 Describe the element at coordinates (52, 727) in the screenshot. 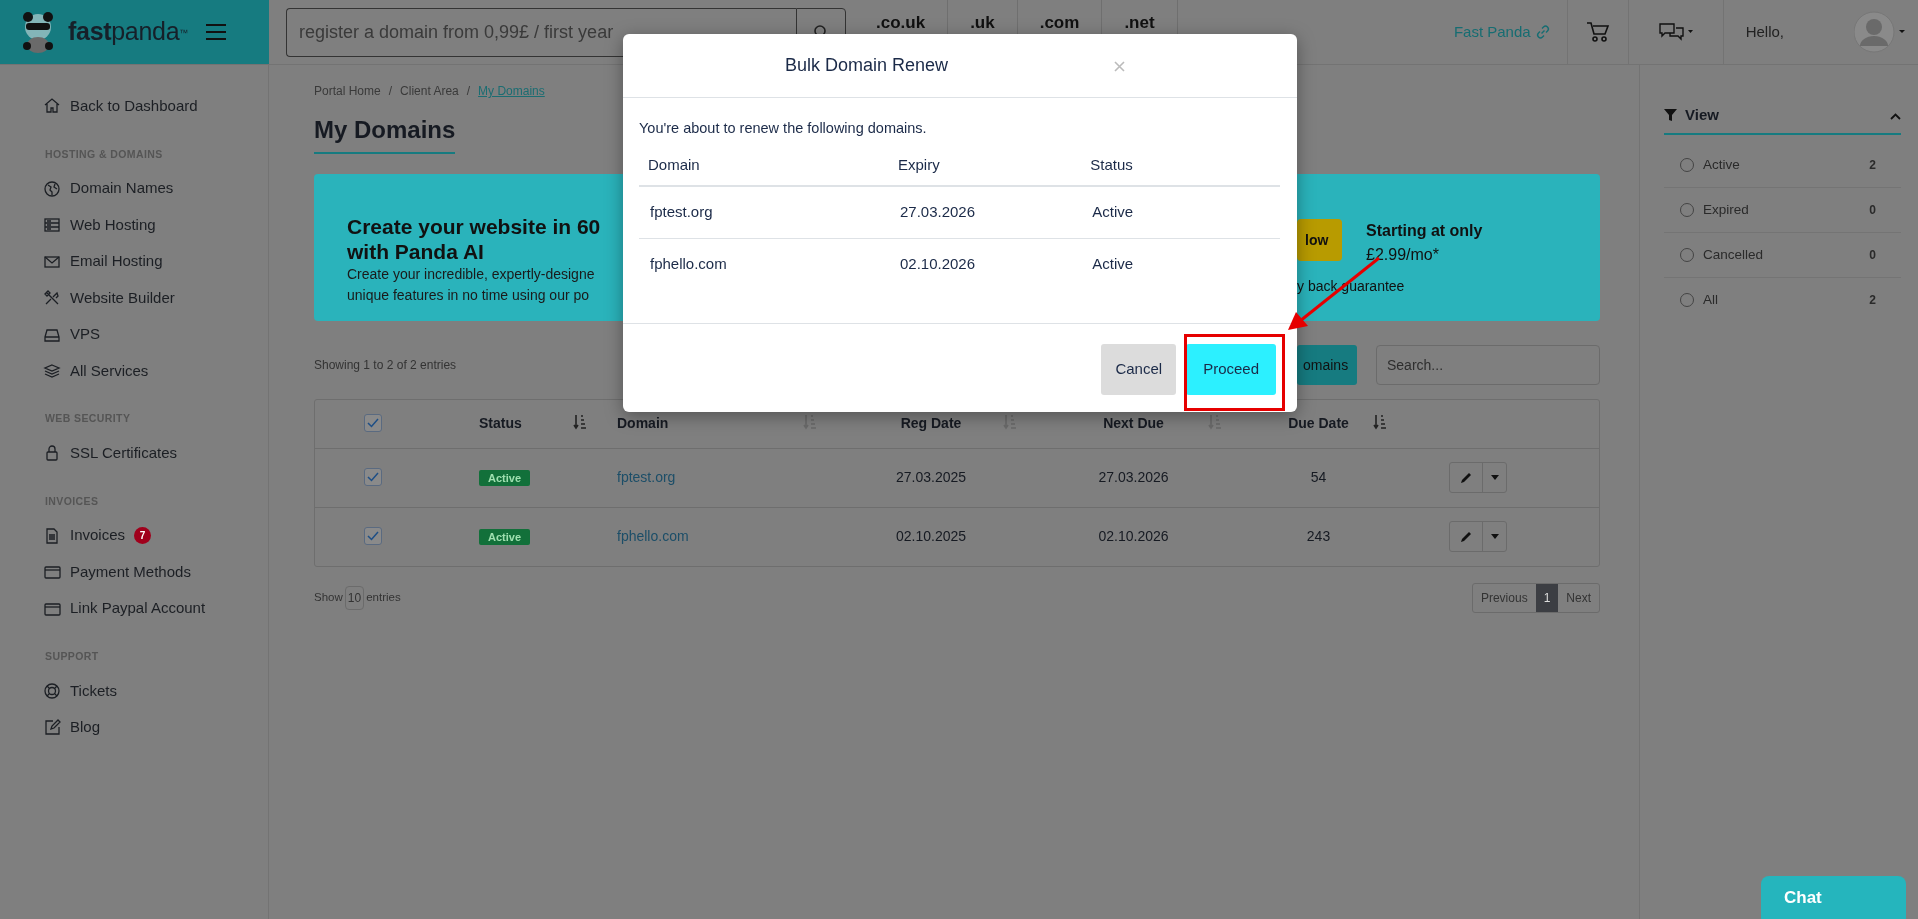

I see `edit-icon` at that location.